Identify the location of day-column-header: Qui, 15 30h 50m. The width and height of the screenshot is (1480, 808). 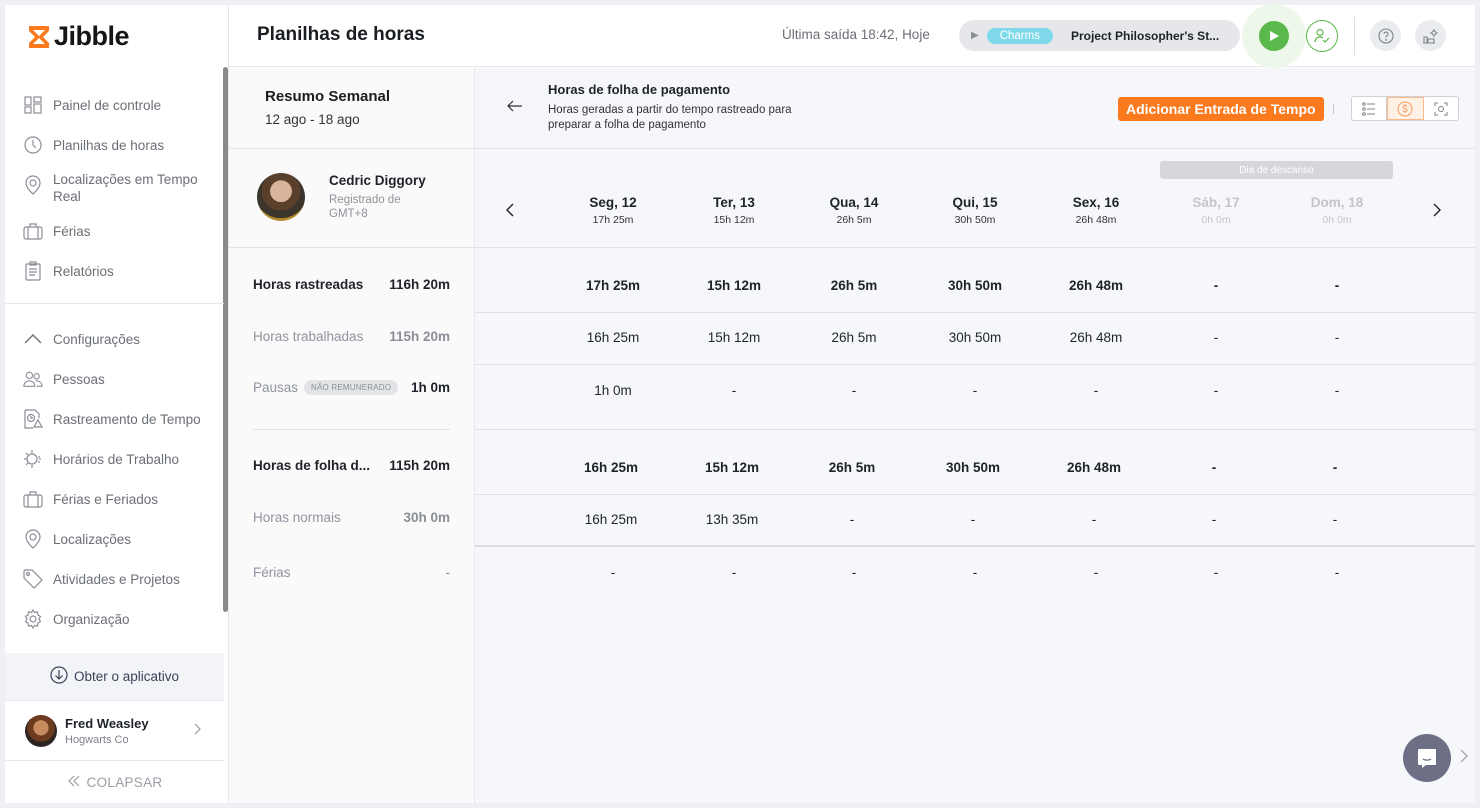
(975, 210).